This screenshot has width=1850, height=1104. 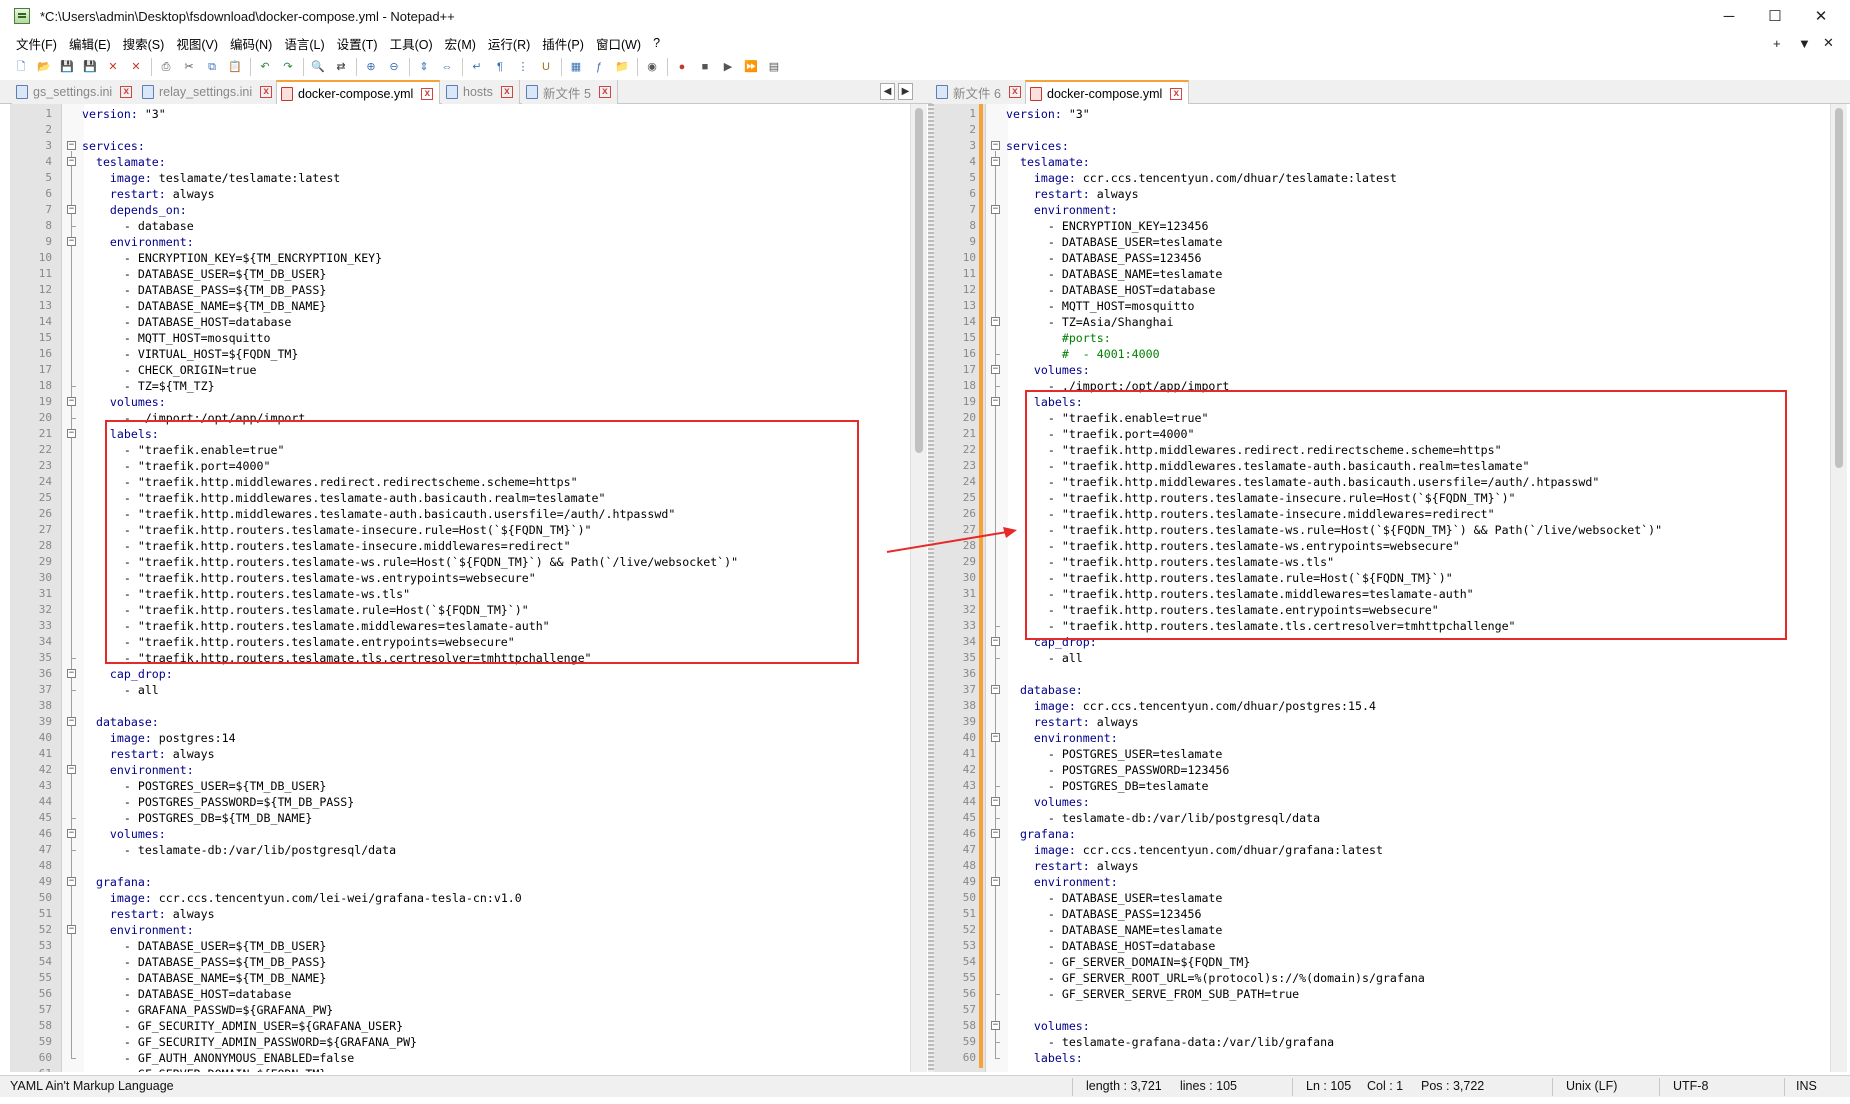 What do you see at coordinates (1118, 386) in the screenshot?
I see `code-line: - ./import:/opt/app/import` at bounding box center [1118, 386].